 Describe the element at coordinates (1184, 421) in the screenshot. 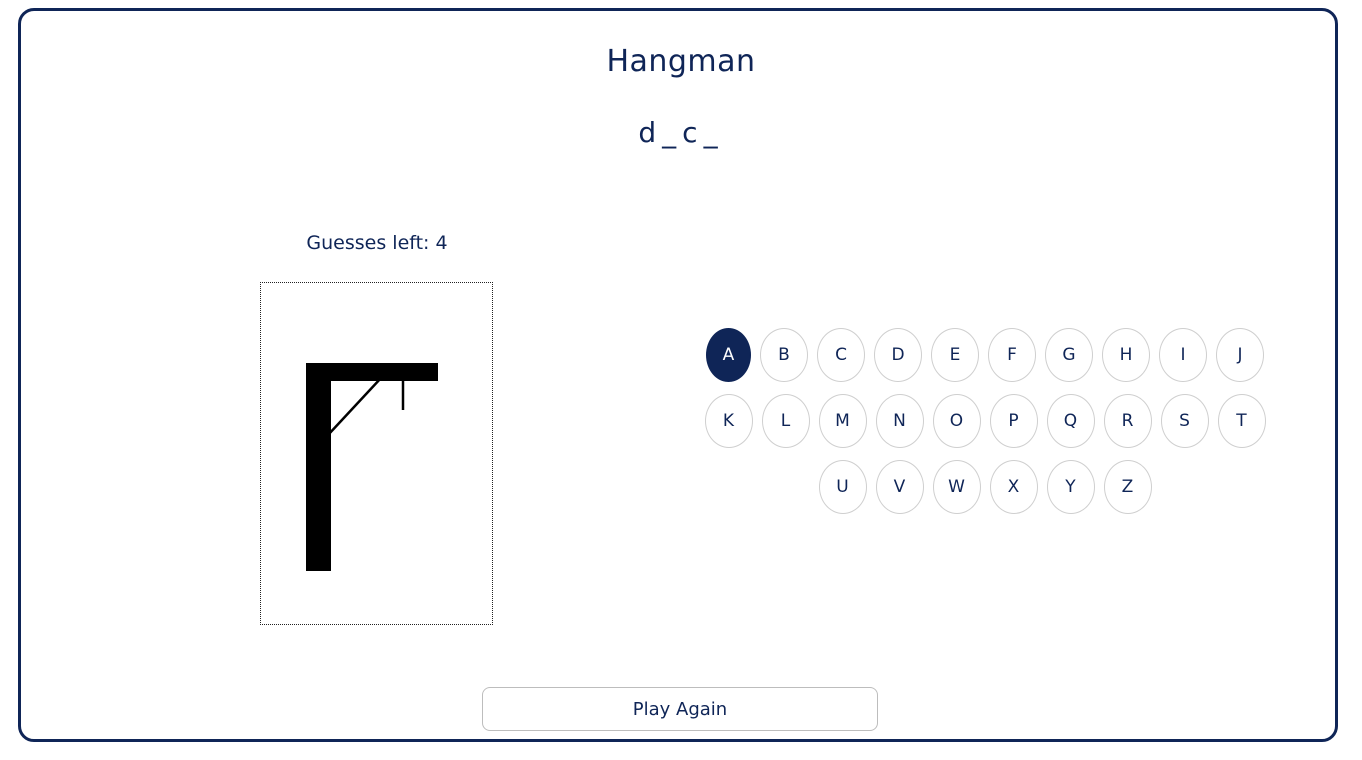

I see `letter-key-s: S` at that location.